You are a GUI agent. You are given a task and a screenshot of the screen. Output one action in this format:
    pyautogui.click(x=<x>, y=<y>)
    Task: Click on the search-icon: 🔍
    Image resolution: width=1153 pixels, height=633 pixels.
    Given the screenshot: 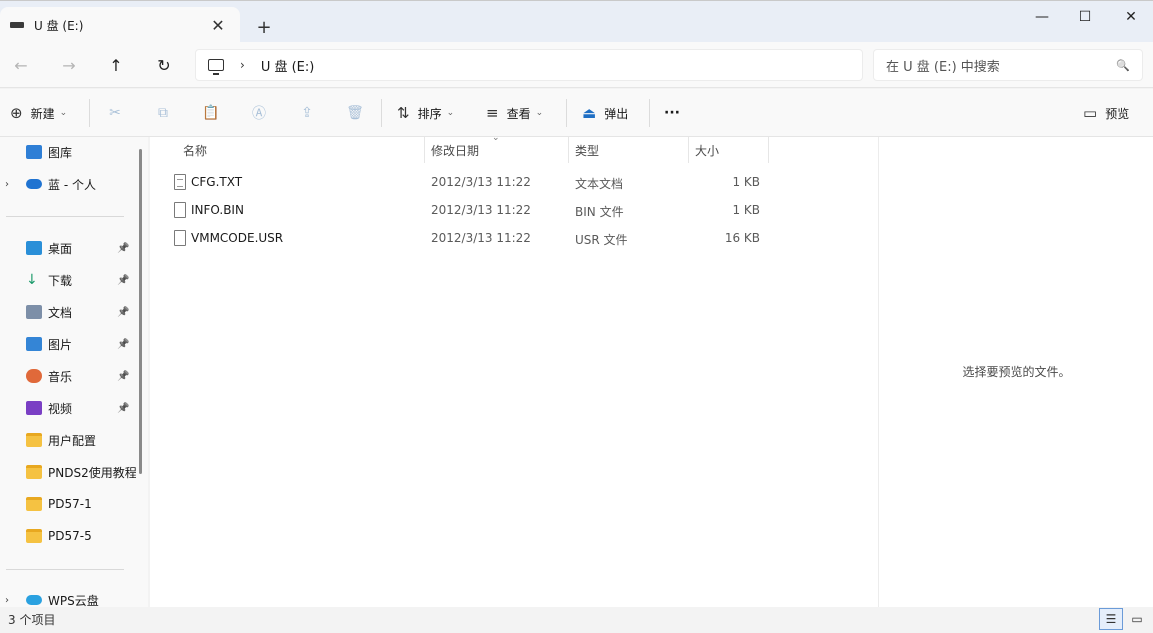 What is the action you would take?
    pyautogui.click(x=1123, y=65)
    